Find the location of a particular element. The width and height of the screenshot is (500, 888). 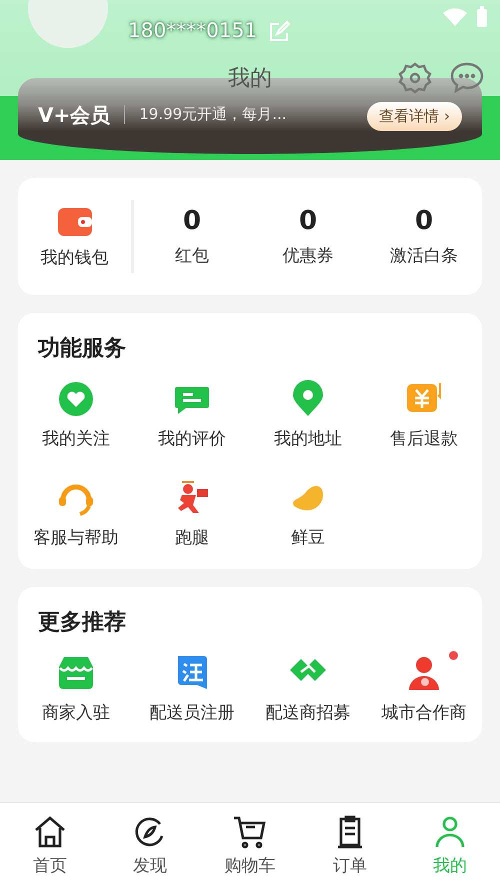

service-item: 跑腿 is located at coordinates (192, 513).